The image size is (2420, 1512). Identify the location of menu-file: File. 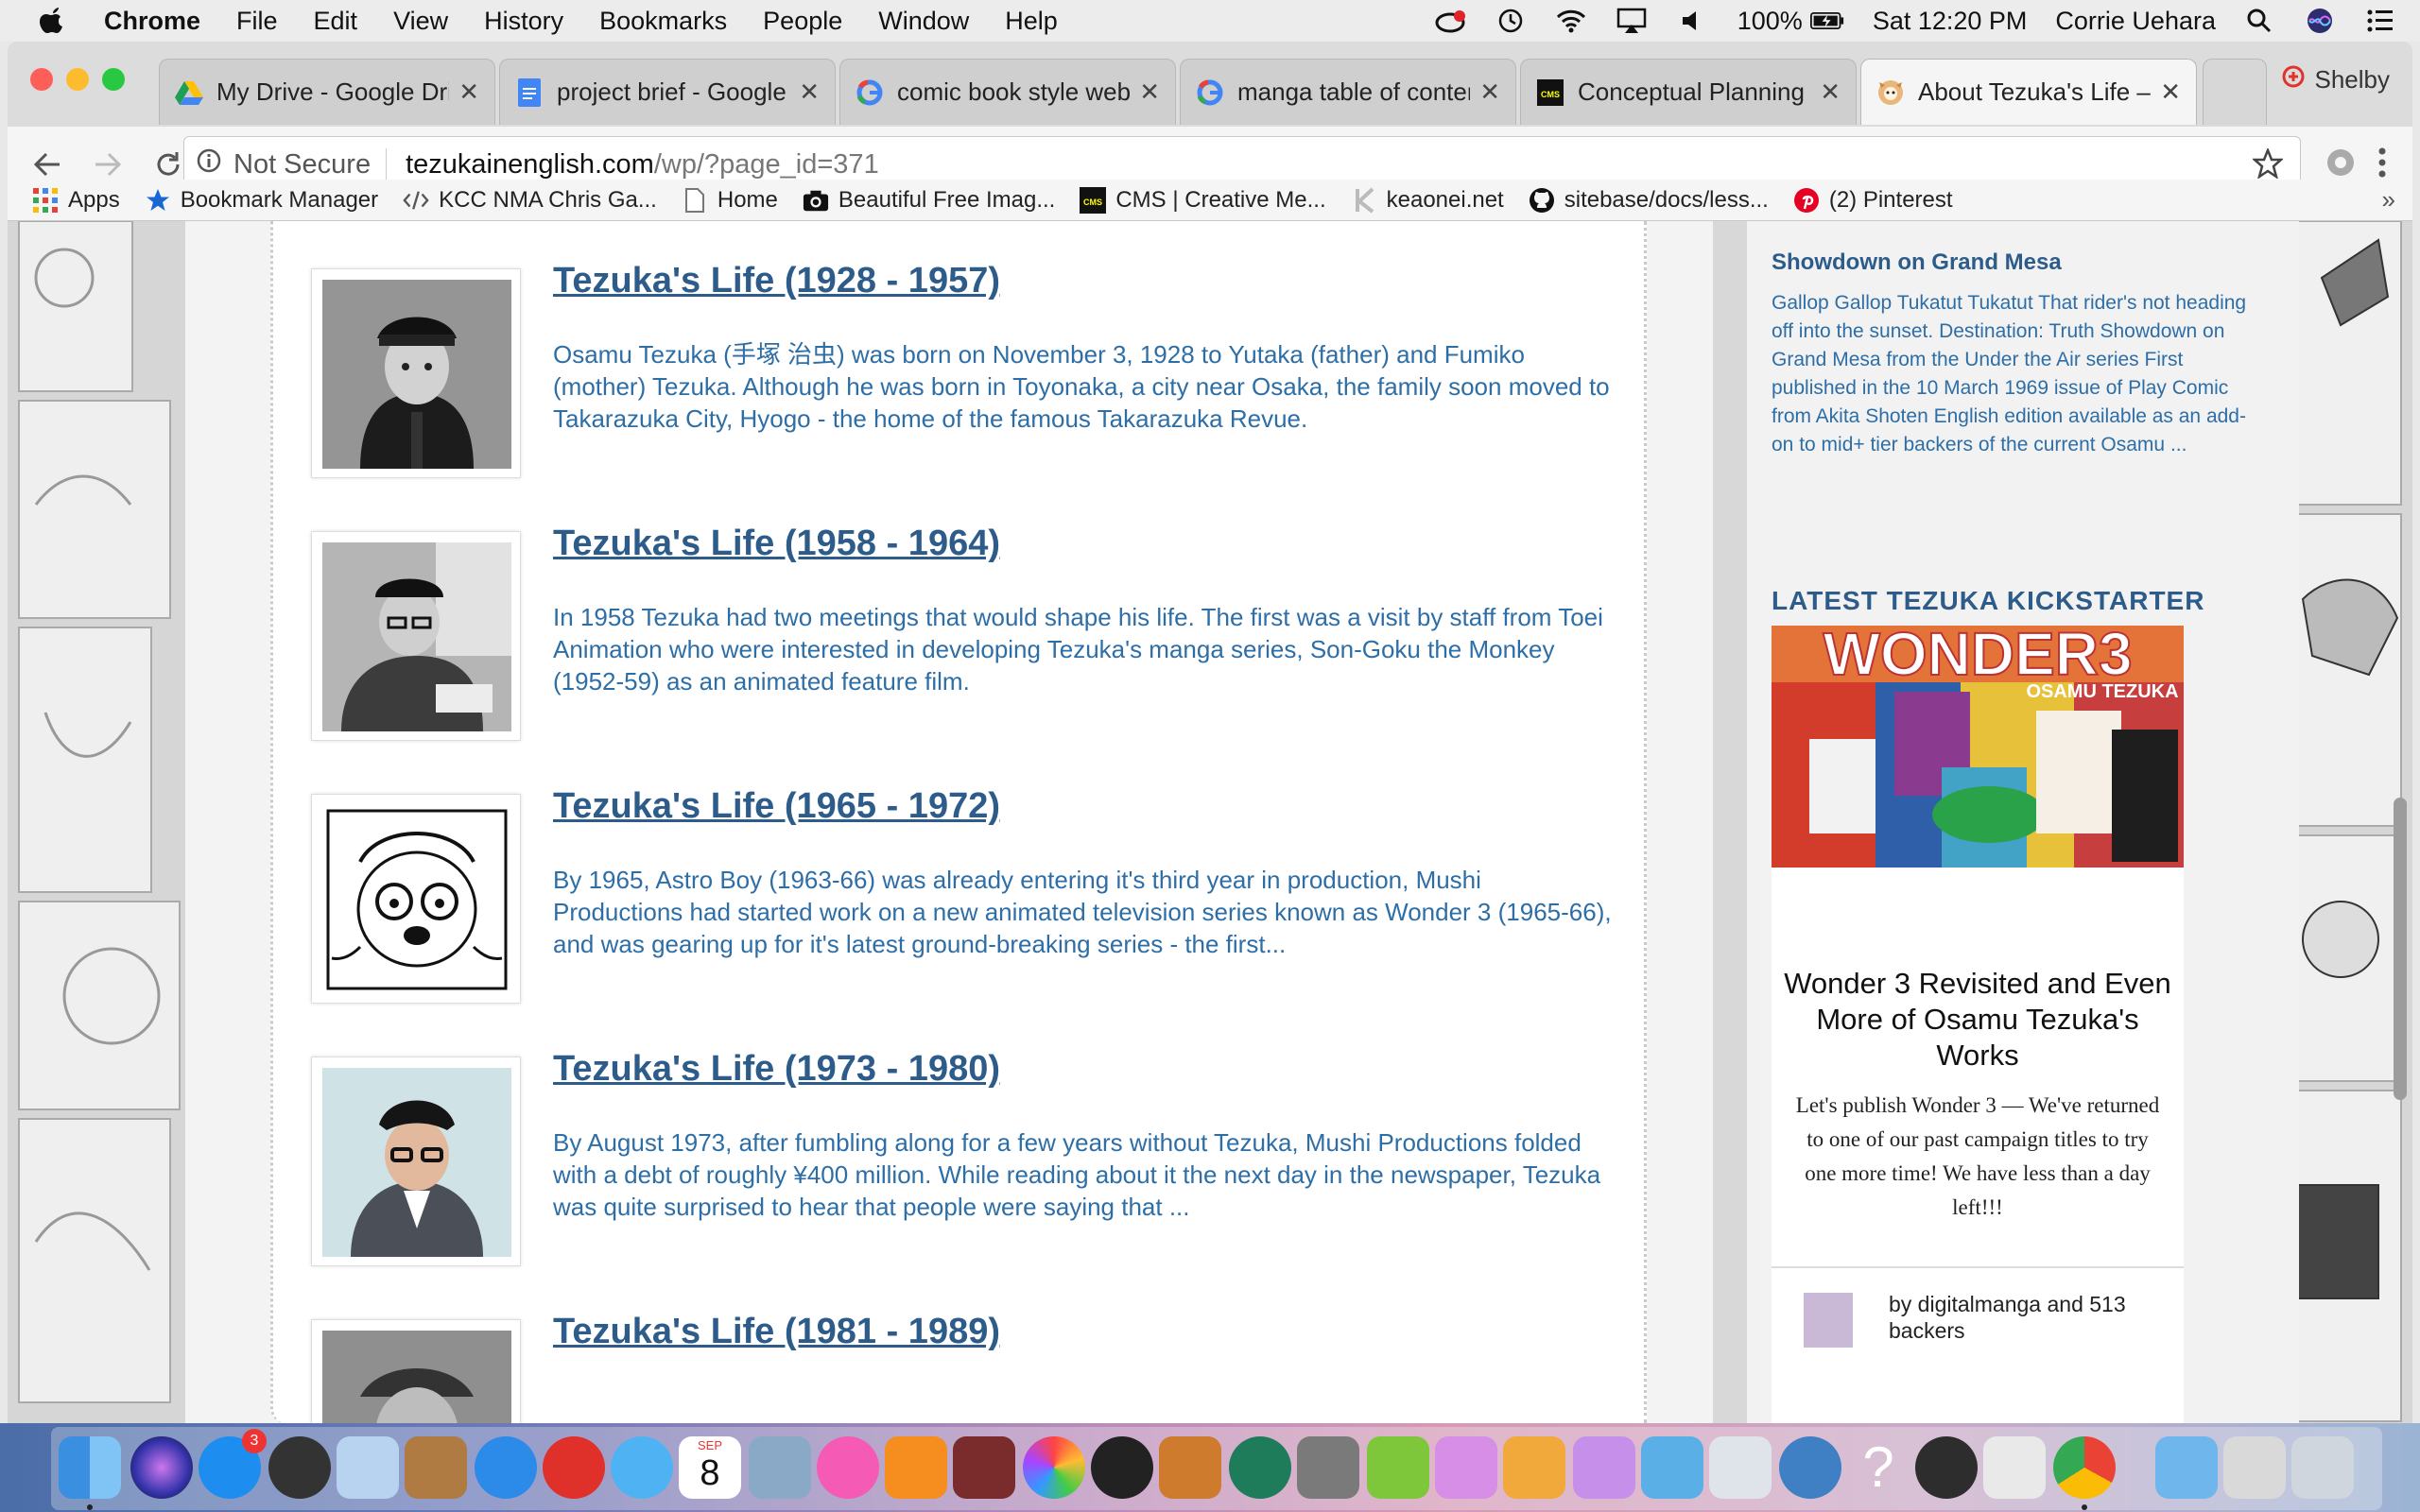
(257, 21).